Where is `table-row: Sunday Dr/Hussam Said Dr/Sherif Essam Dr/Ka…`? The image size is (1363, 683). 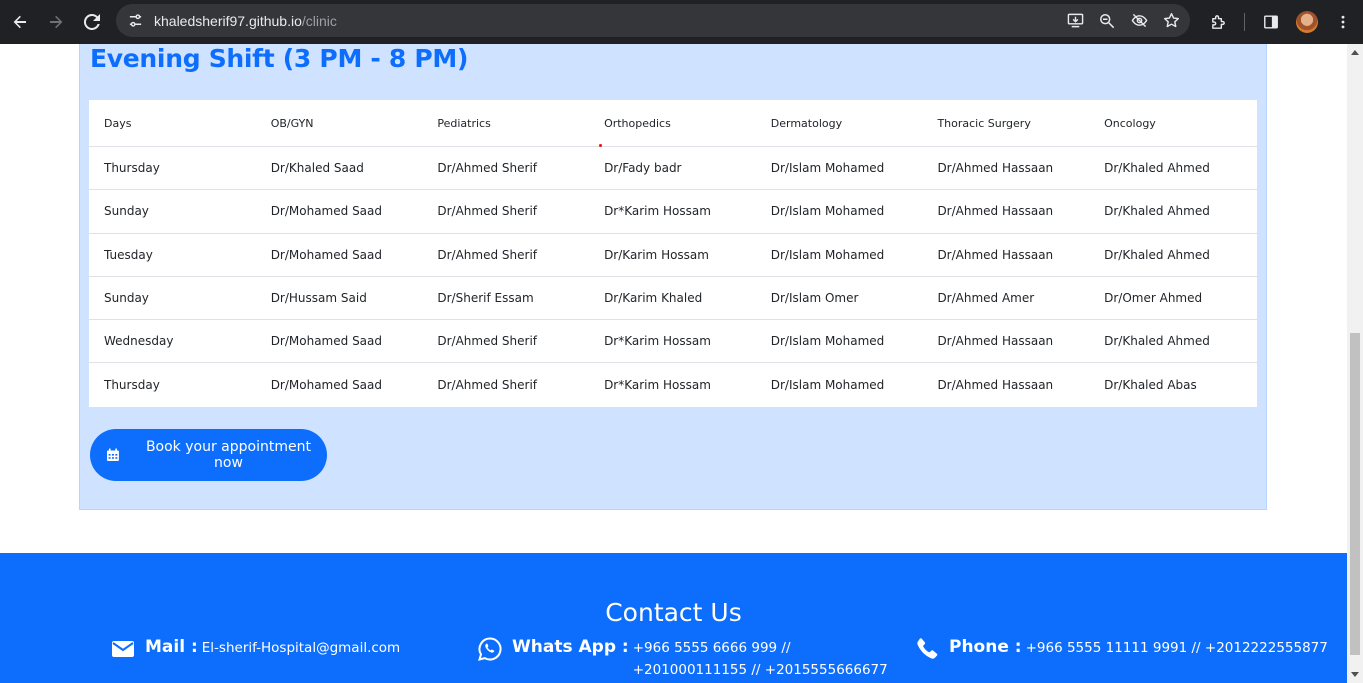 table-row: Sunday Dr/Hussam Said Dr/Sherif Essam Dr/Ka… is located at coordinates (673, 299).